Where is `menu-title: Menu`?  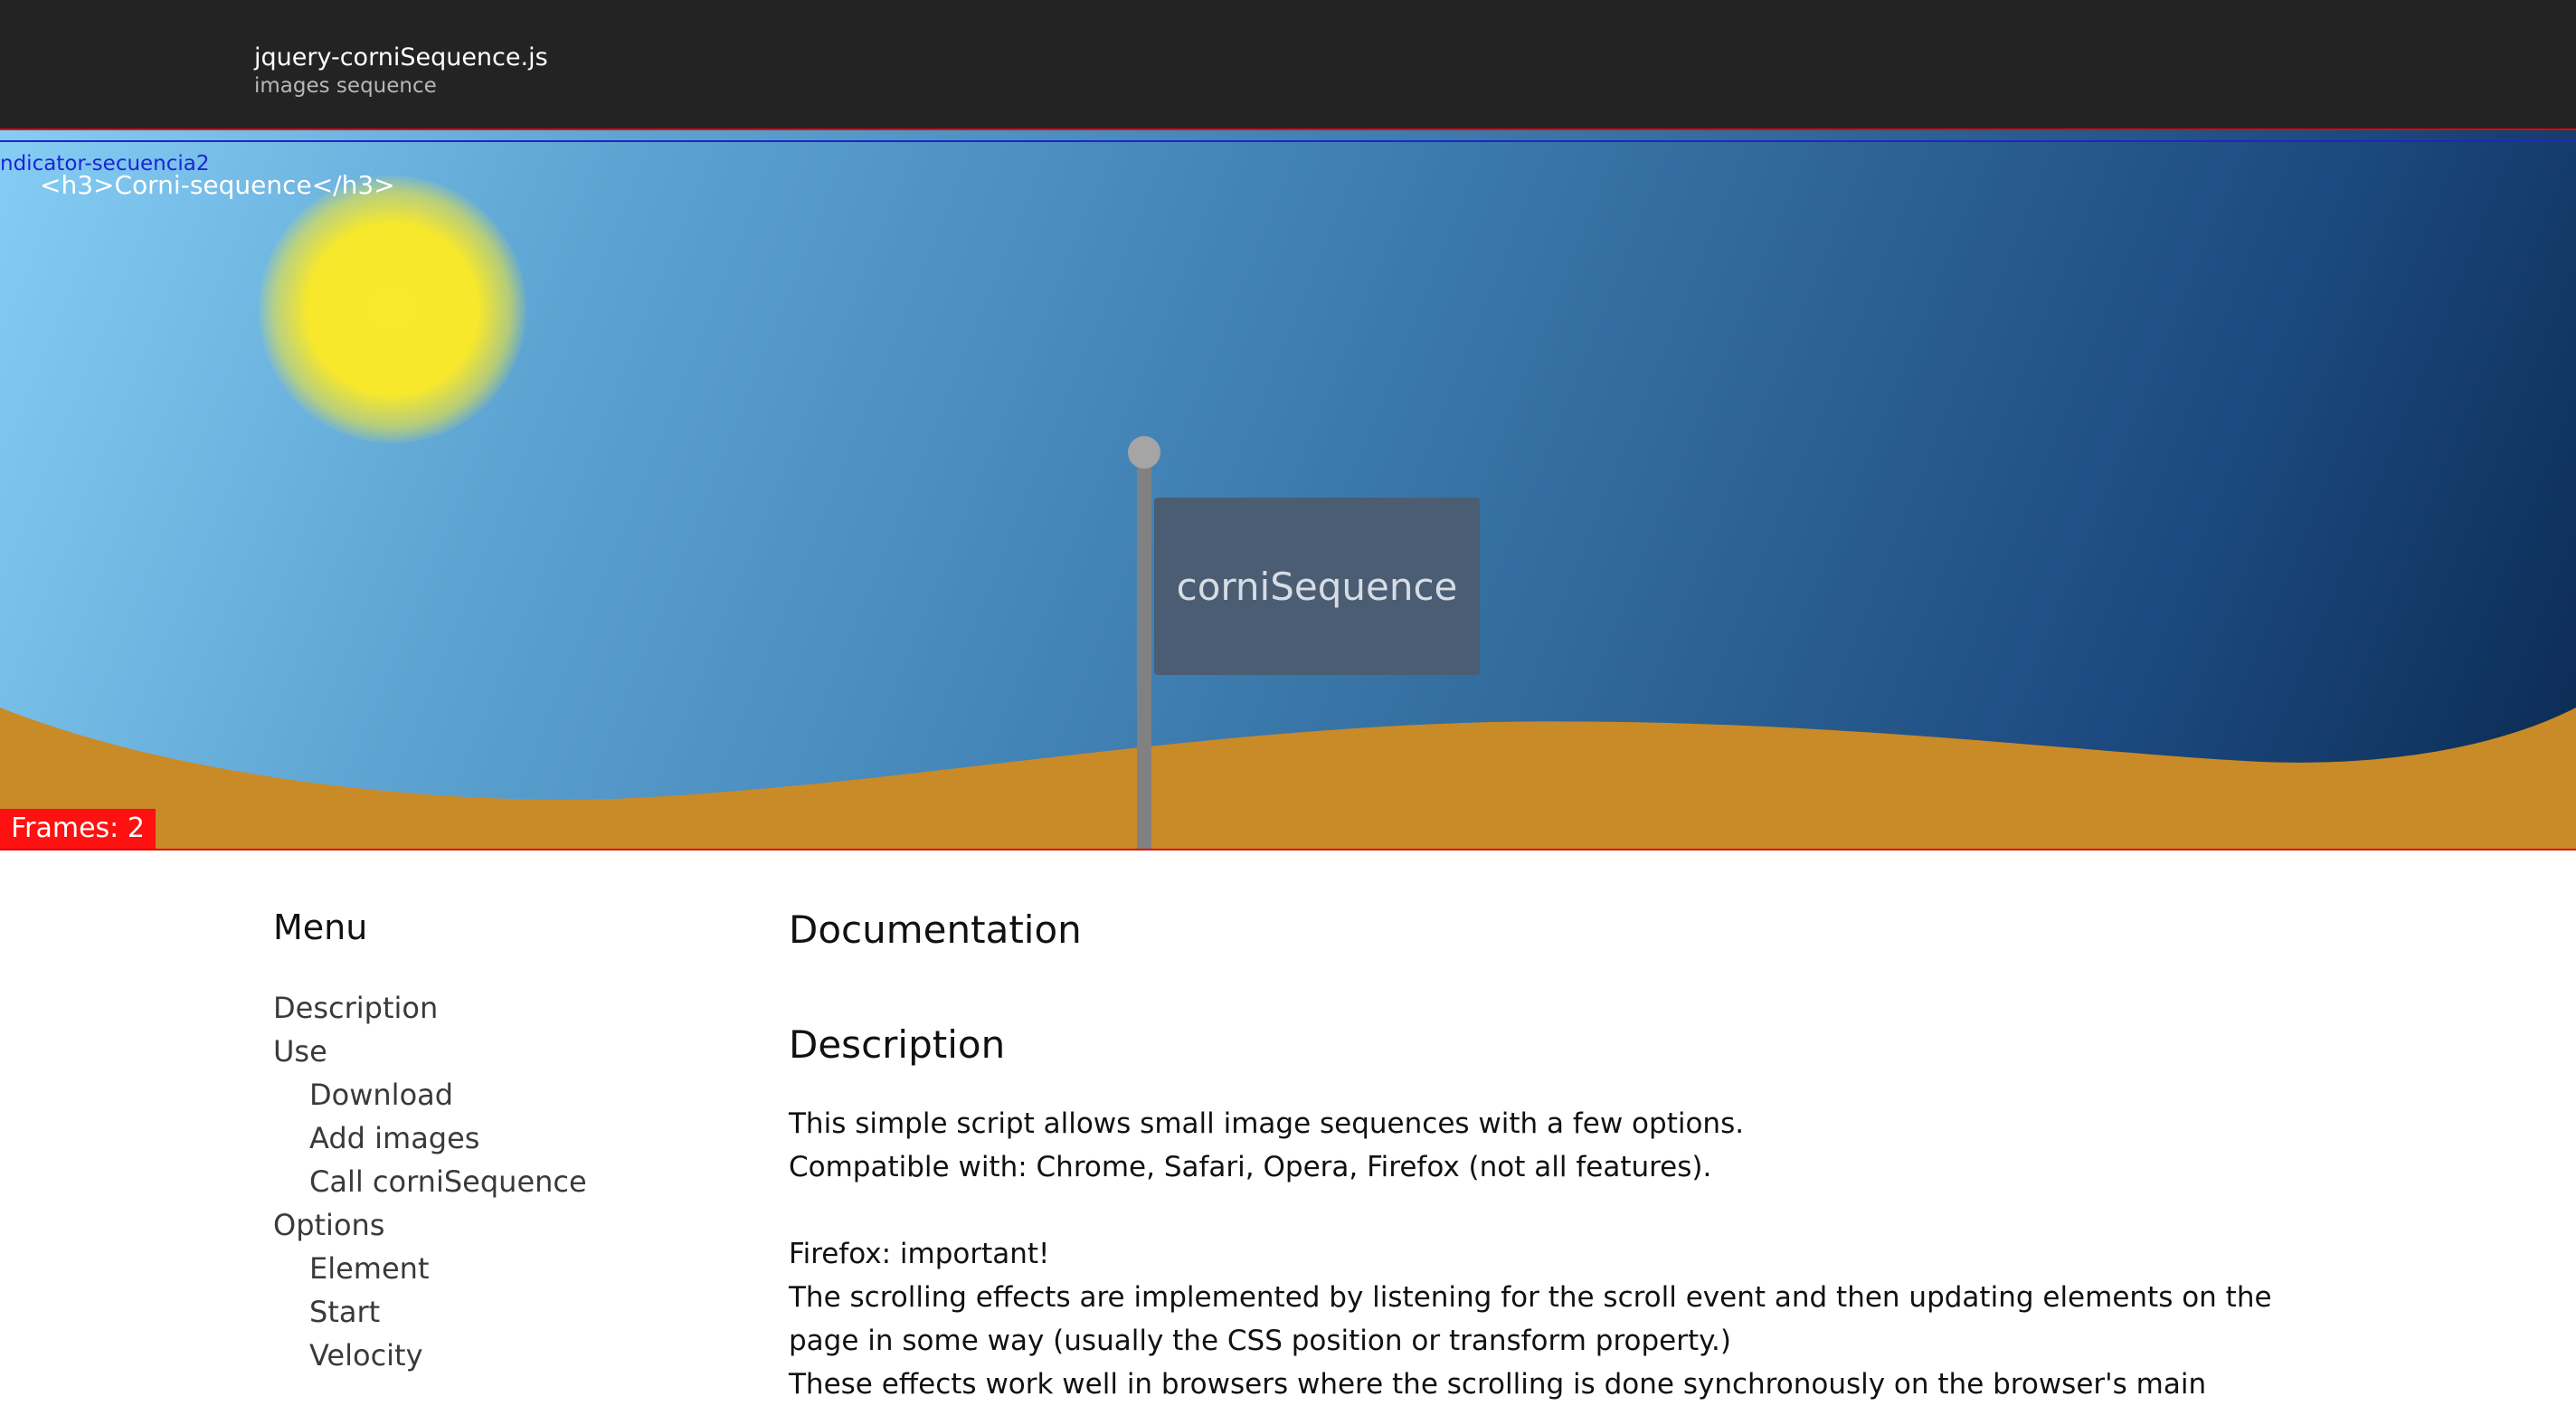 menu-title: Menu is located at coordinates (320, 927).